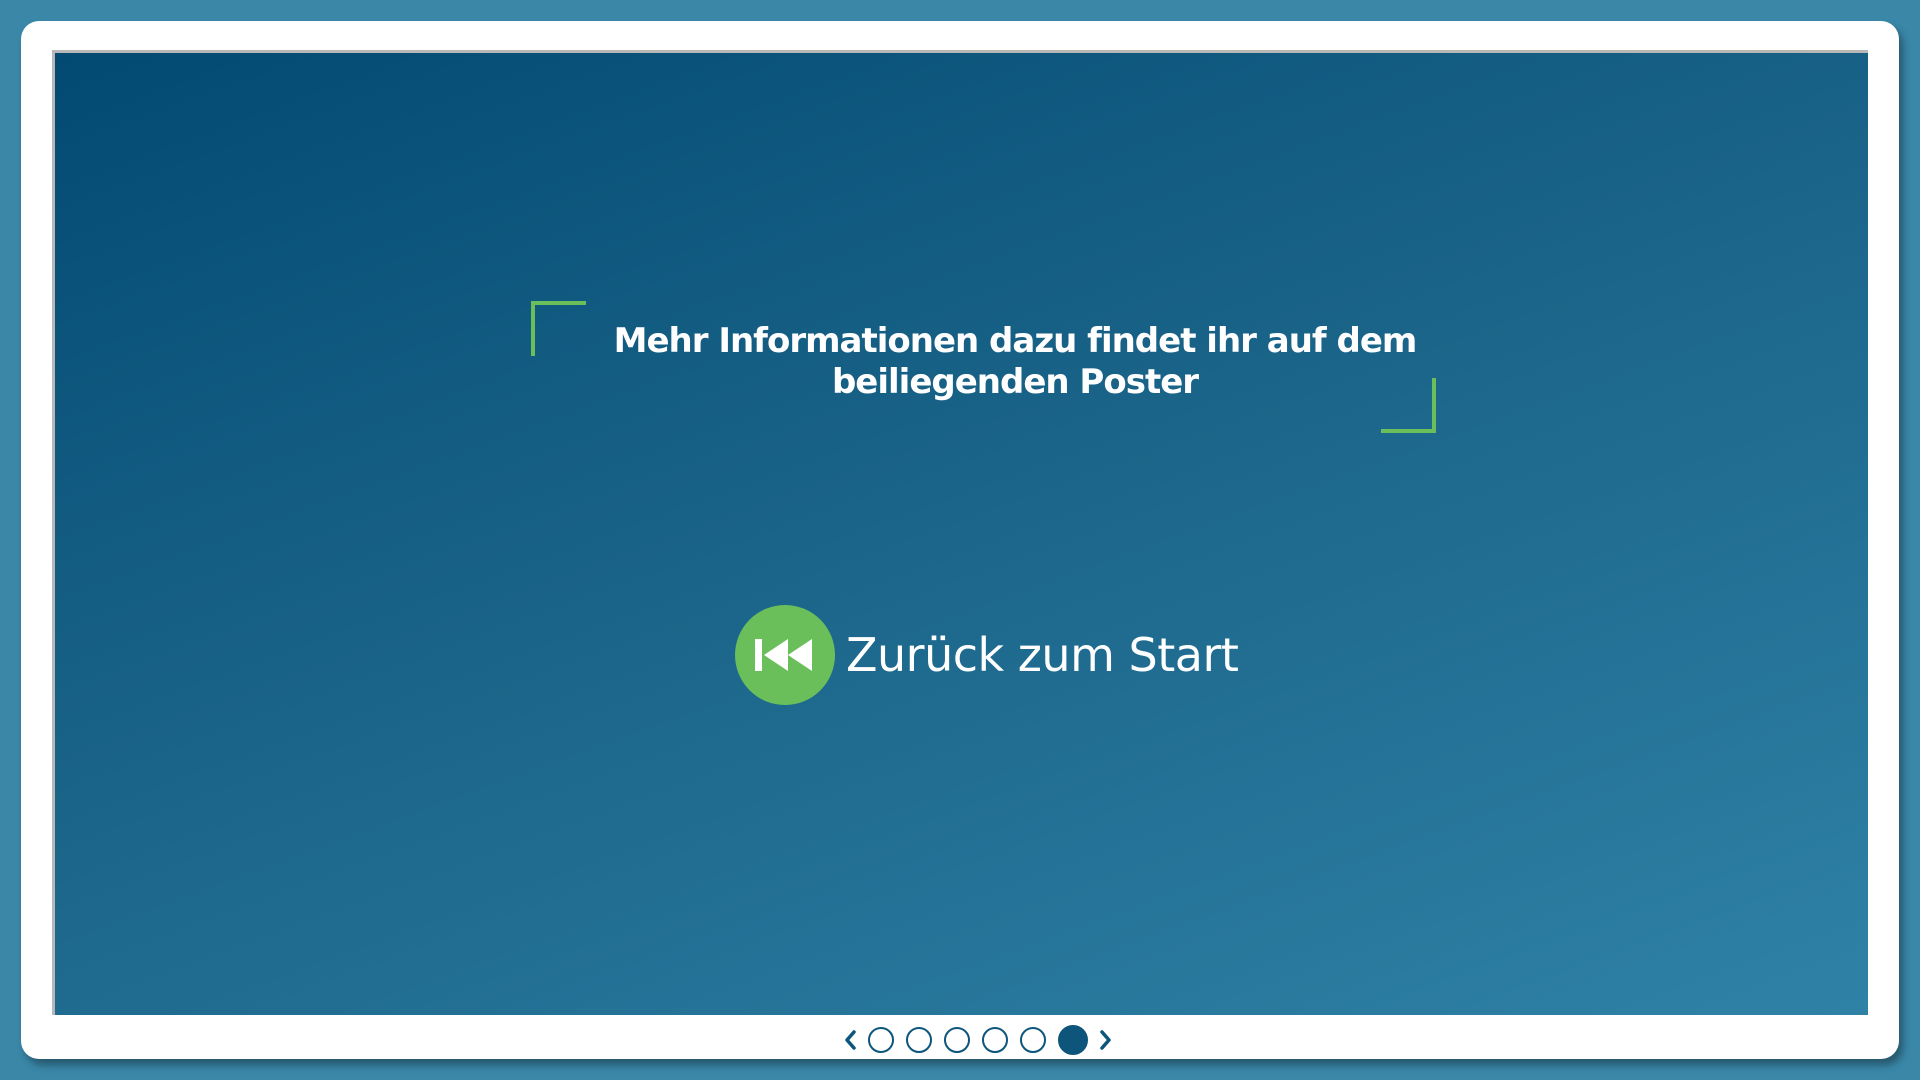 The height and width of the screenshot is (1080, 1920). I want to click on slide-pager, so click(960, 1040).